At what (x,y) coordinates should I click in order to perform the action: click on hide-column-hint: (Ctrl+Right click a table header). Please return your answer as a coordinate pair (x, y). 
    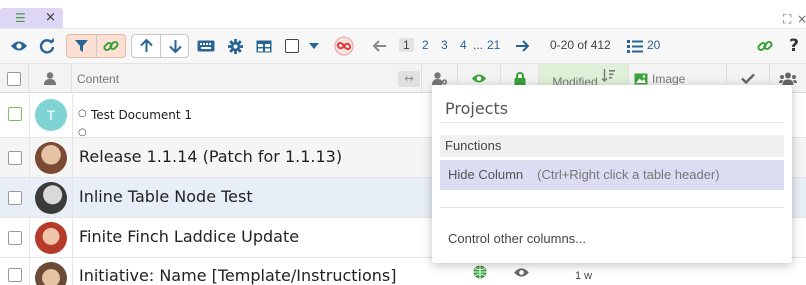
    Looking at the image, I should click on (628, 174).